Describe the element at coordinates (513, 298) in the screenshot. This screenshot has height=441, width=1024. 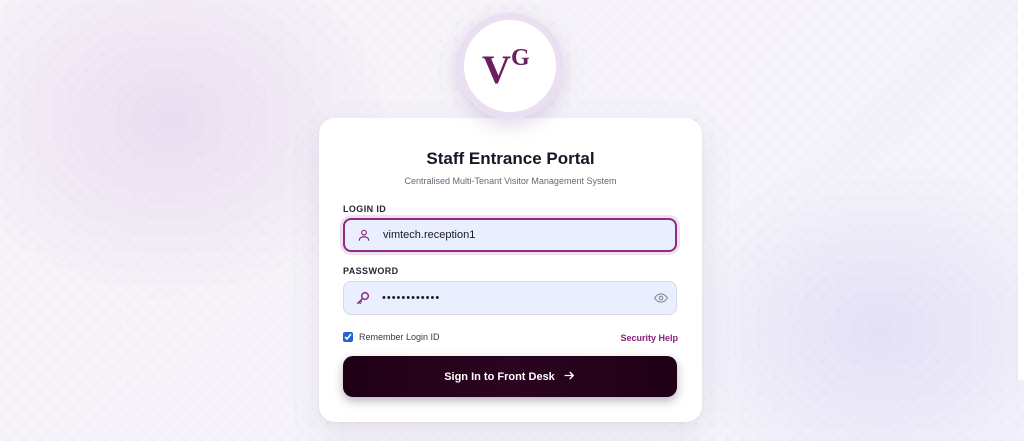
I see `password-input` at that location.